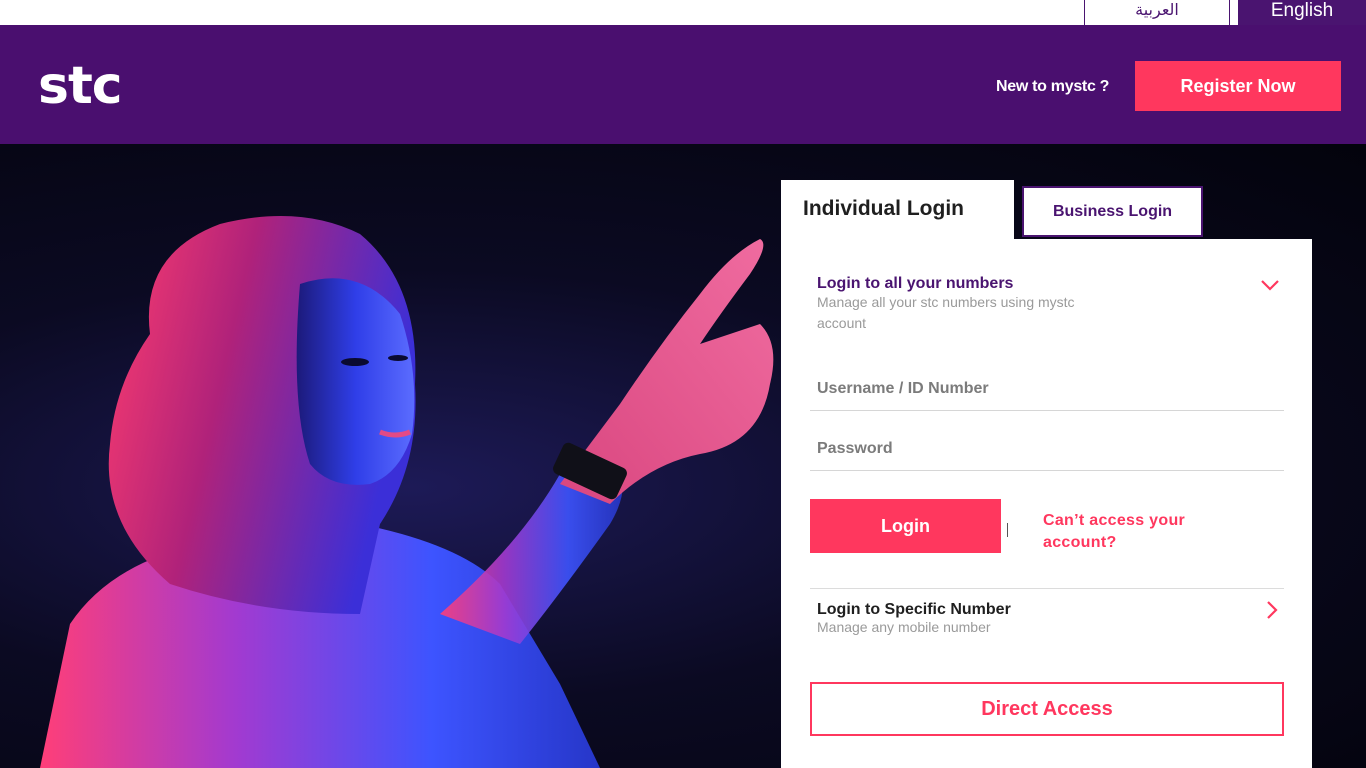 The height and width of the screenshot is (768, 1366). What do you see at coordinates (914, 610) in the screenshot?
I see `login-specific-title: Login to Specific Number` at bounding box center [914, 610].